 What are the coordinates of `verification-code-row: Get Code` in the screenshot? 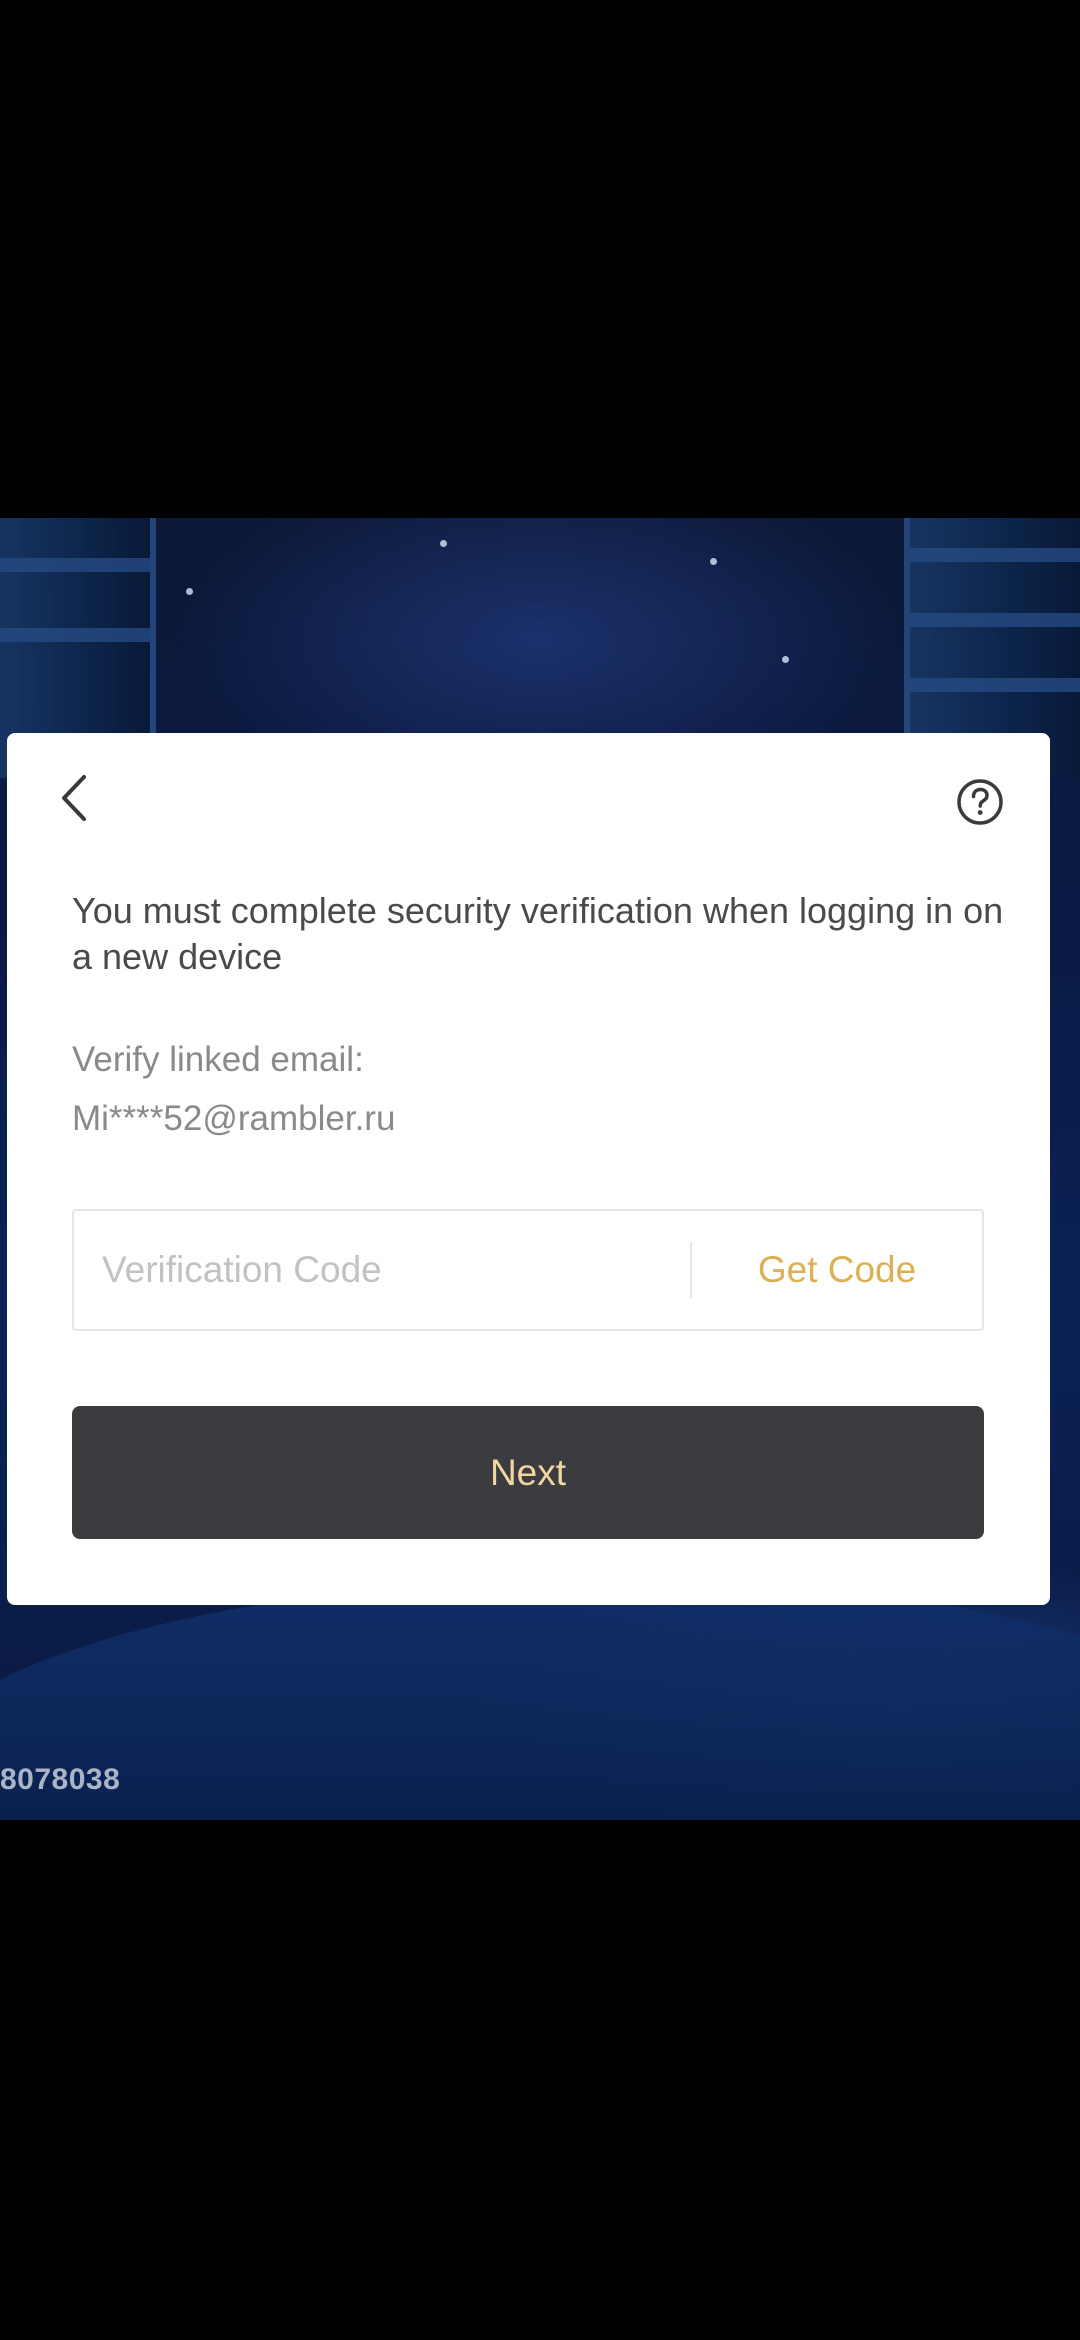 It's located at (528, 1270).